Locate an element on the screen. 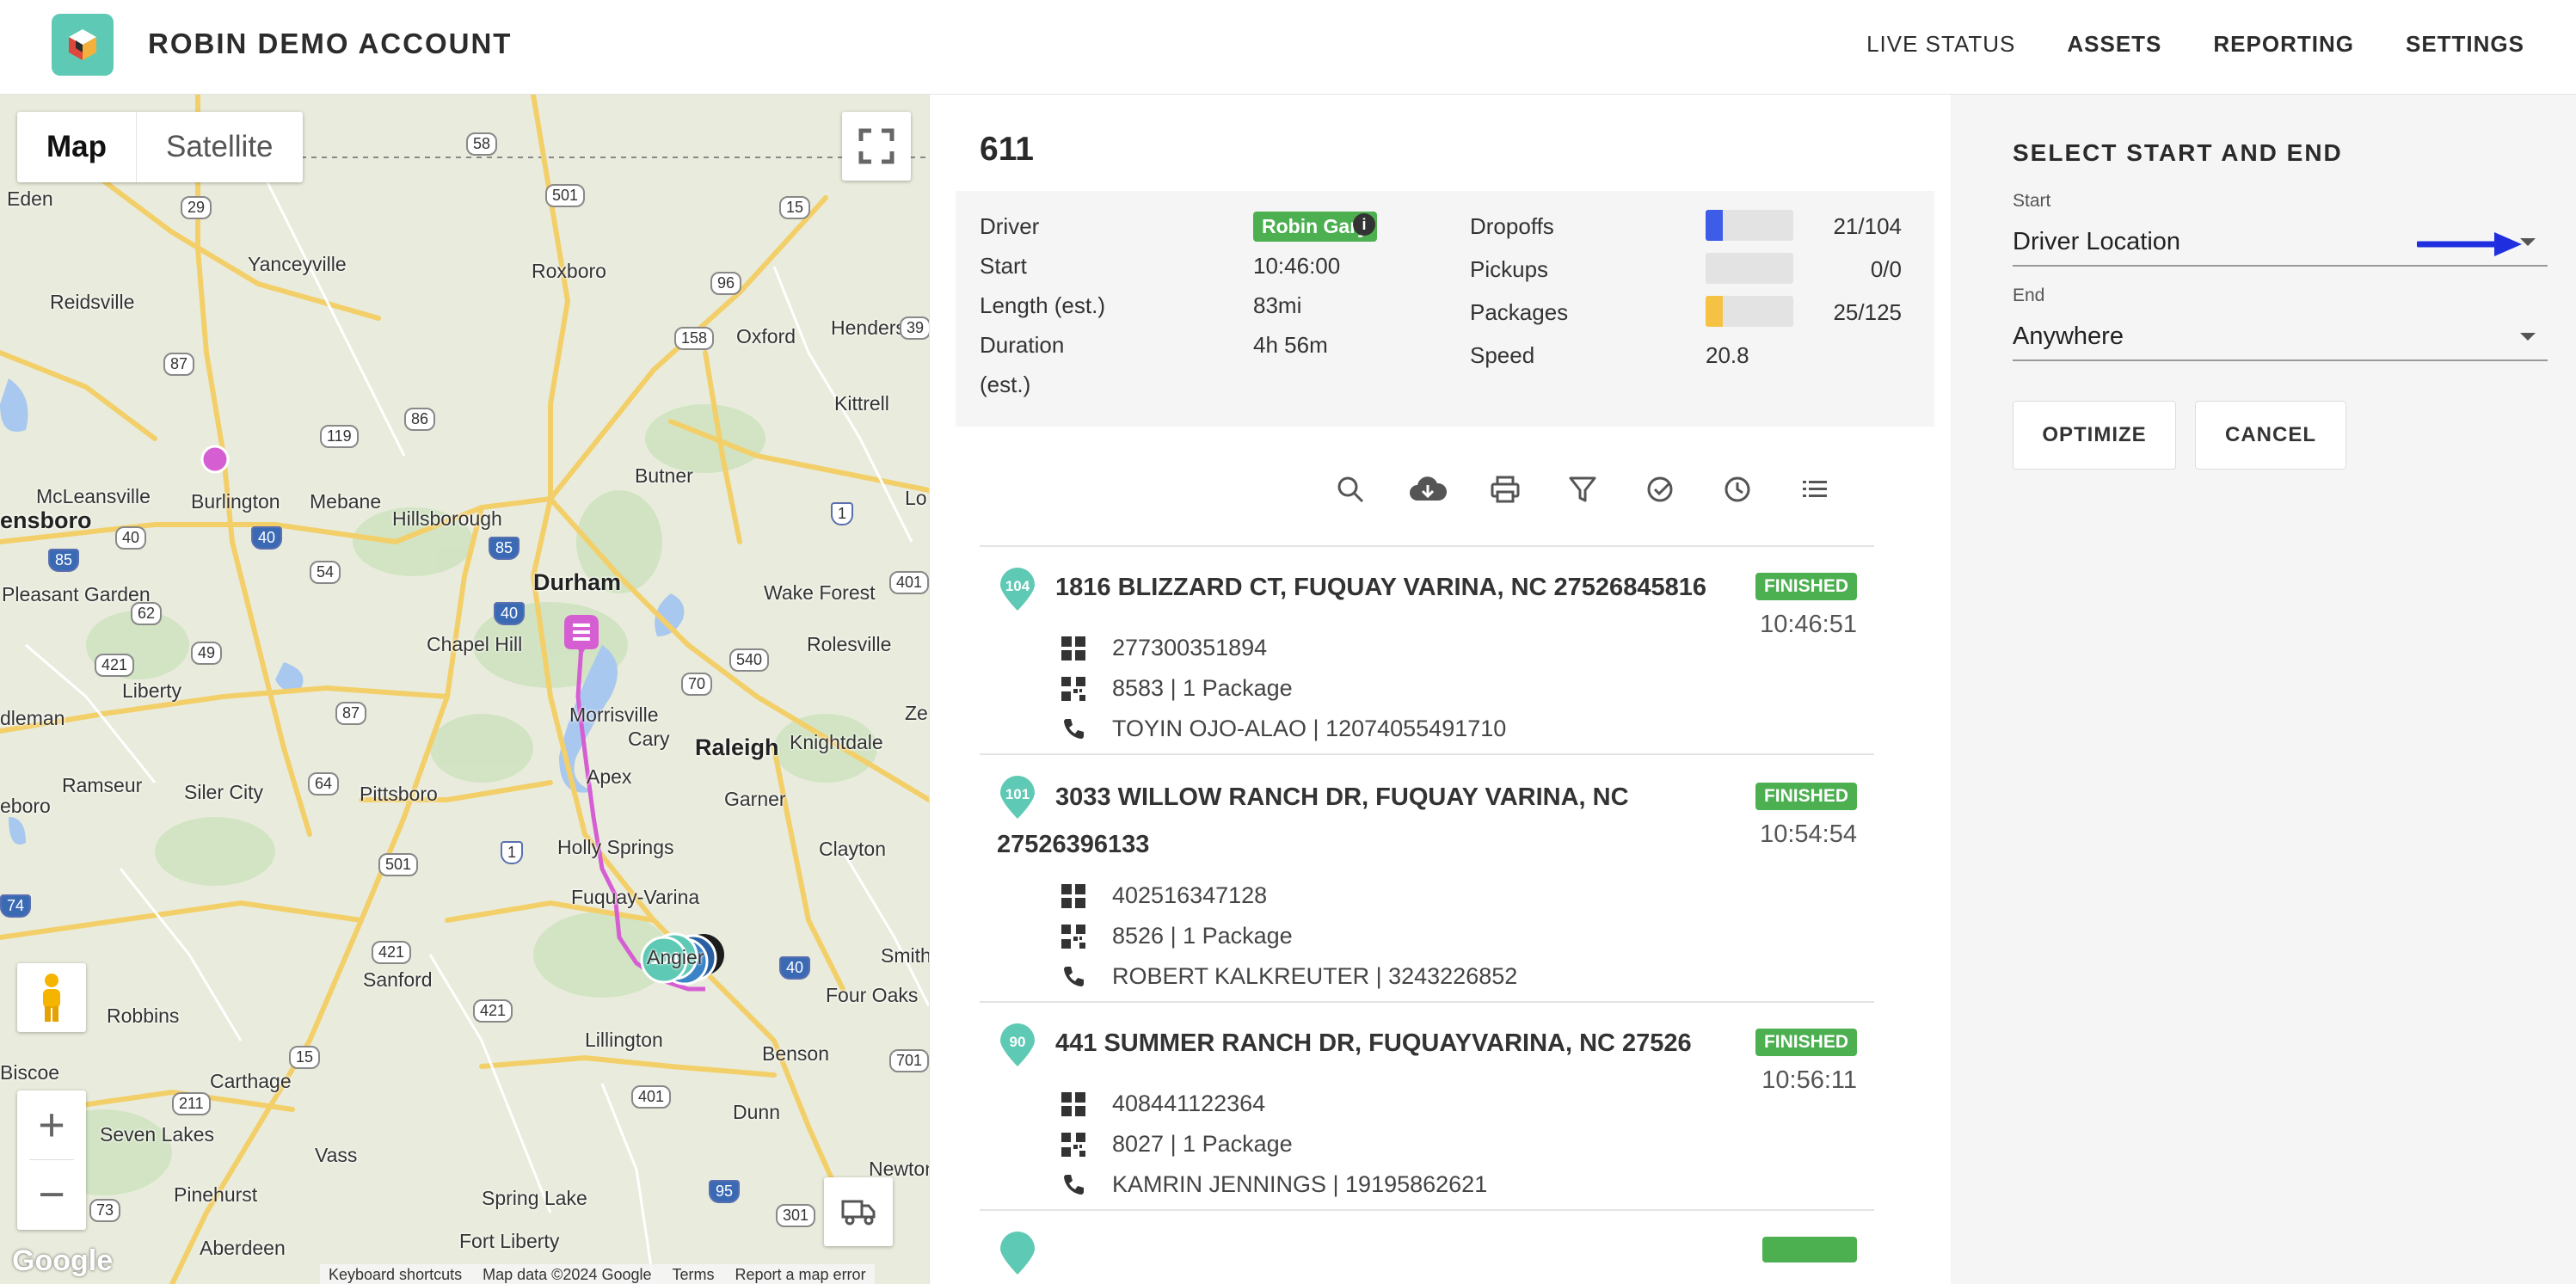  zoom-in-button: + is located at coordinates (51, 1125).